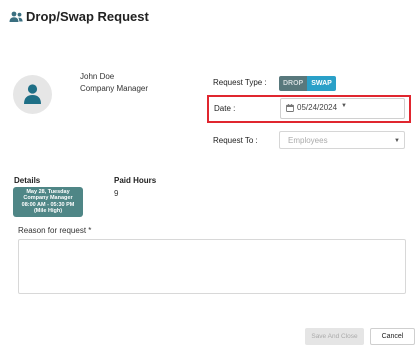  I want to click on paid-hours-label: Paid Hours, so click(135, 180).